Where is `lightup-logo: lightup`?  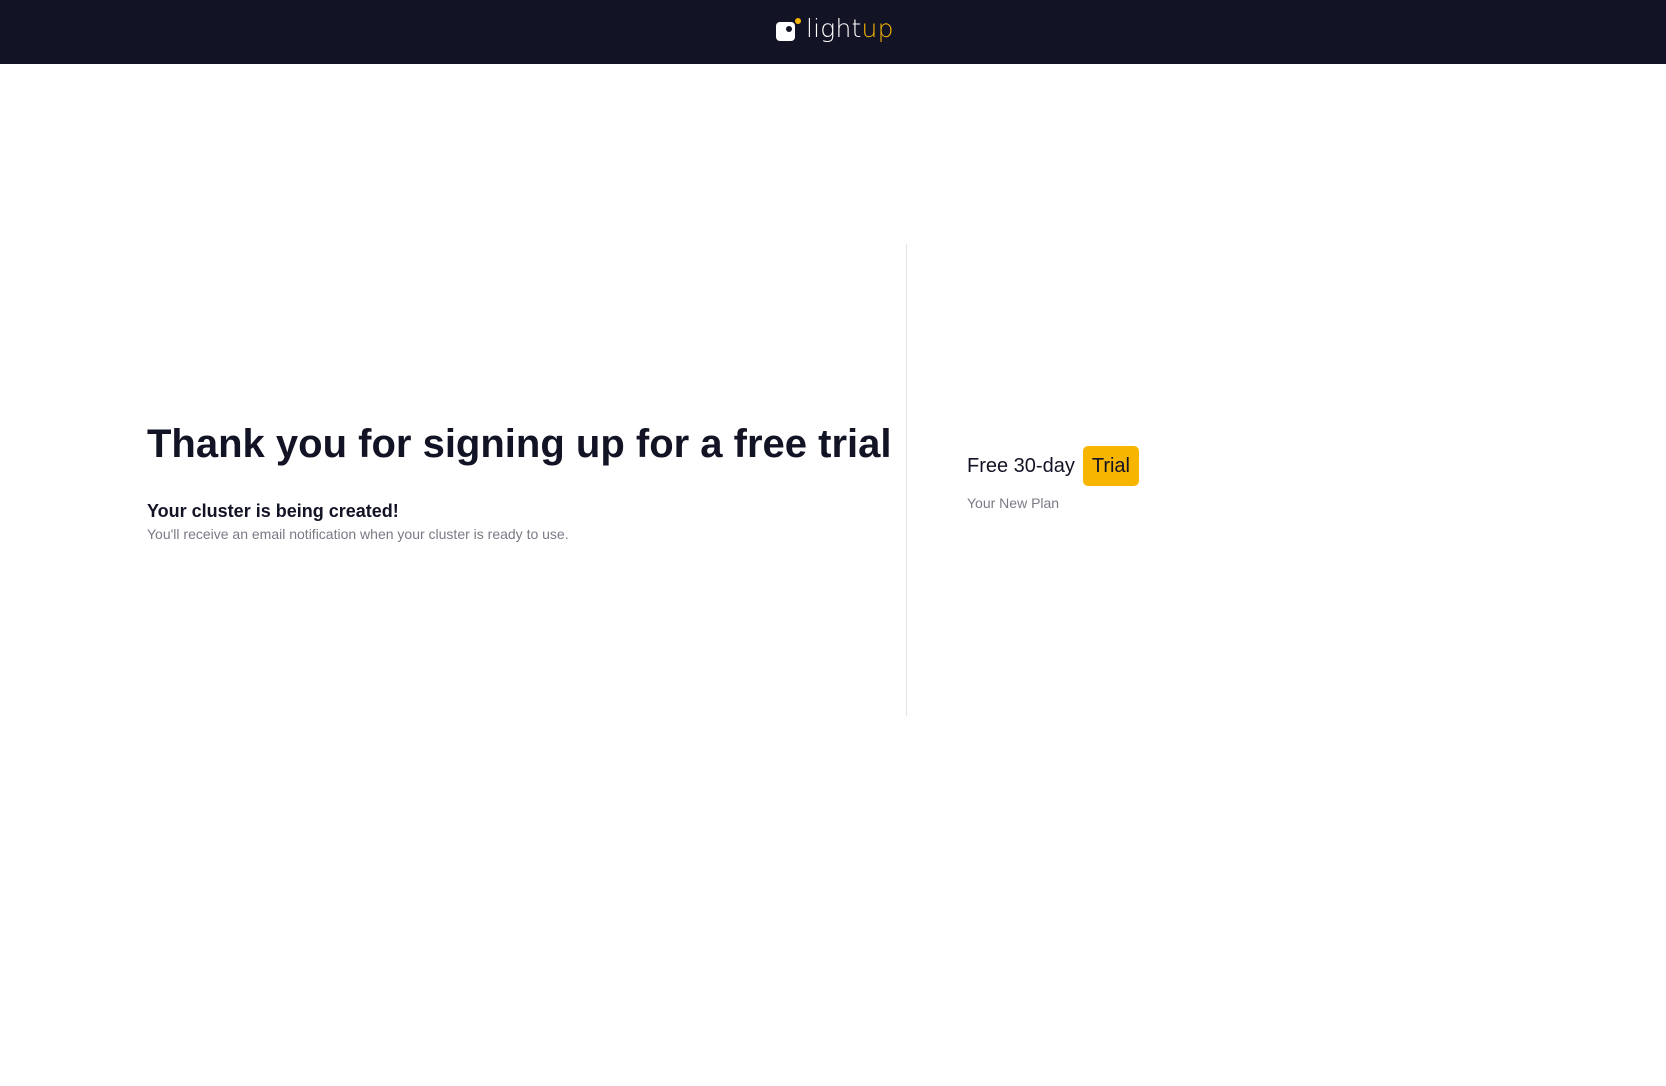
lightup-logo: lightup is located at coordinates (835, 29).